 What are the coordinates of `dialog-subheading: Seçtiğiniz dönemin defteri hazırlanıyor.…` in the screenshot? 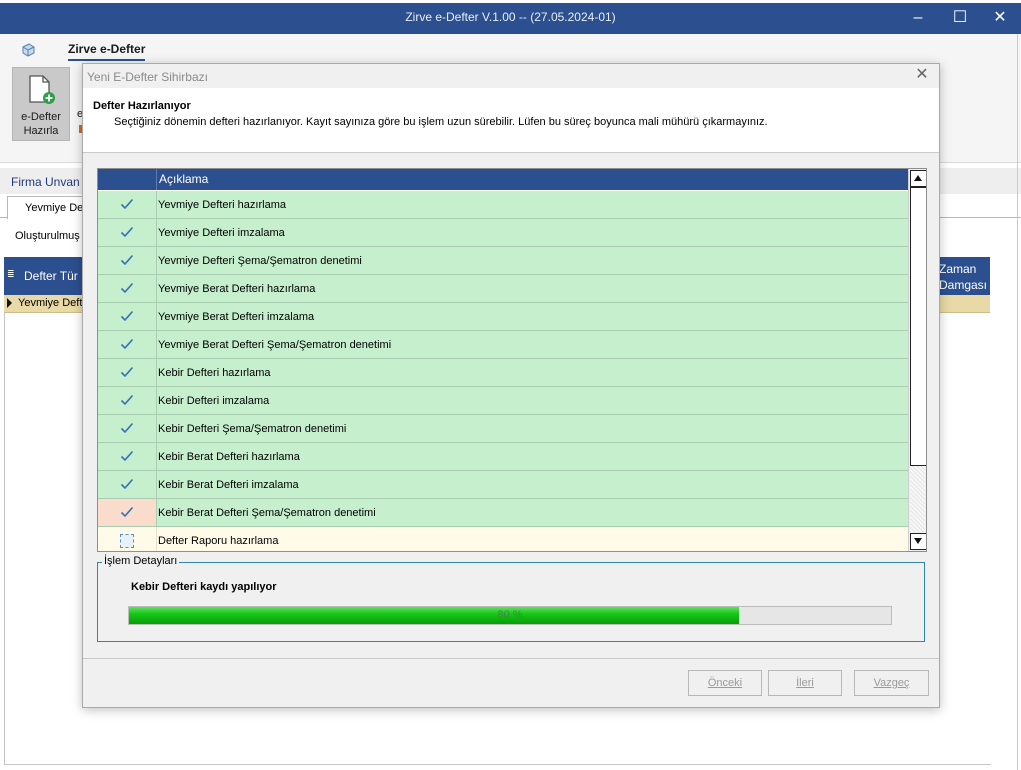 It's located at (441, 122).